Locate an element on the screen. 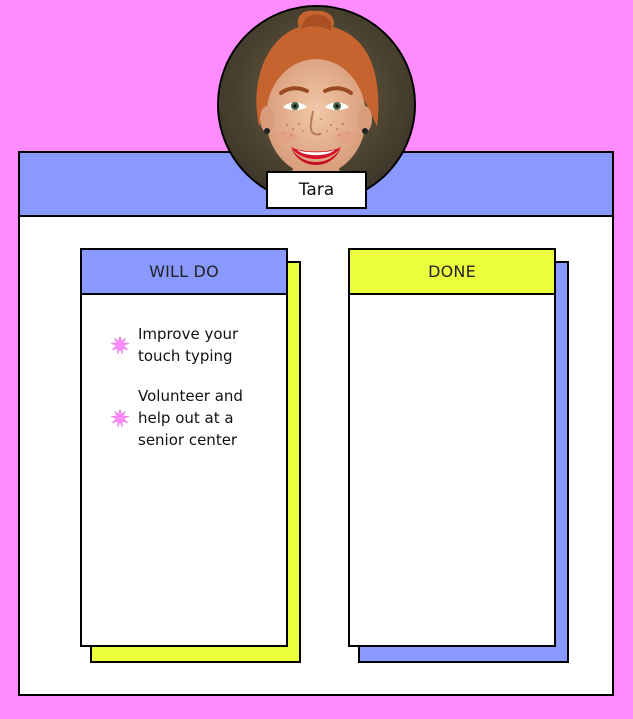 The width and height of the screenshot is (633, 719). done-column-title: DONE is located at coordinates (452, 271).